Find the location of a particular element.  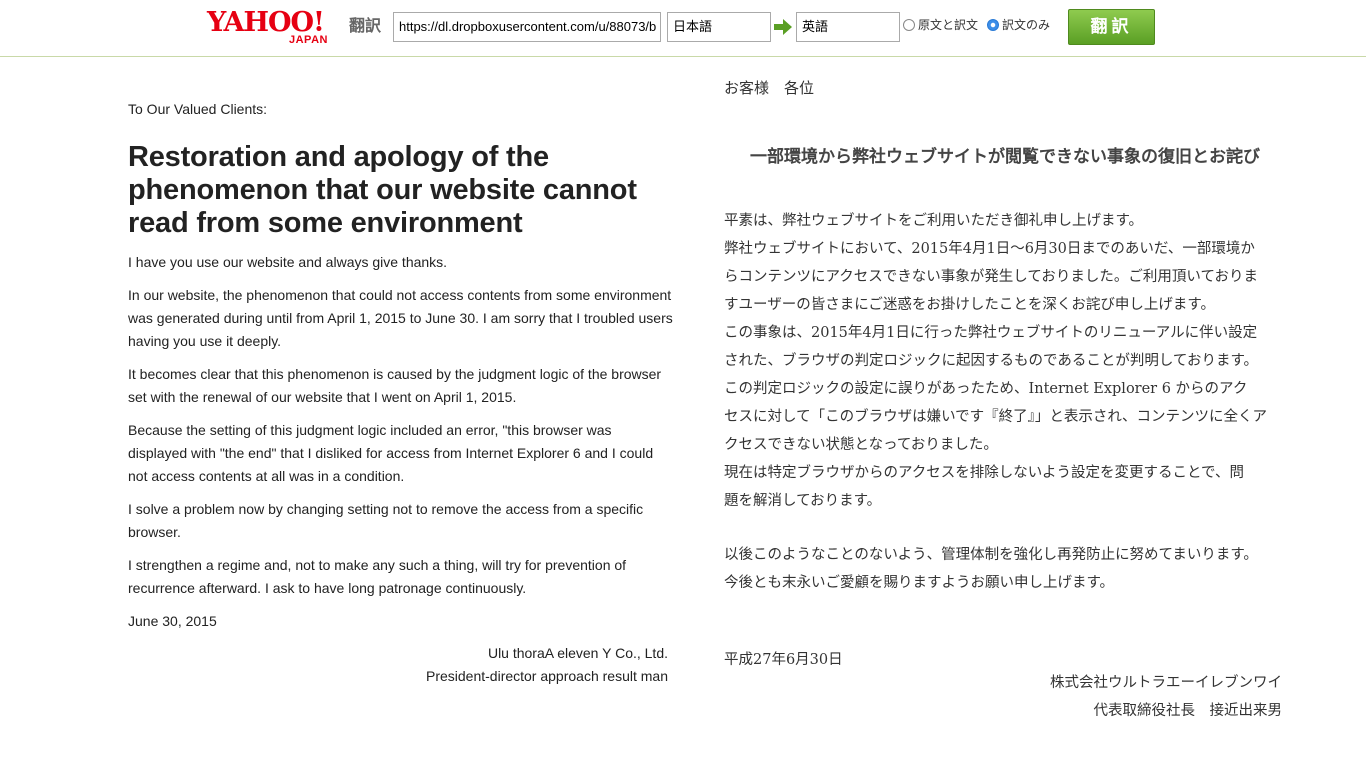

target-language-select: 英語 is located at coordinates (848, 27).